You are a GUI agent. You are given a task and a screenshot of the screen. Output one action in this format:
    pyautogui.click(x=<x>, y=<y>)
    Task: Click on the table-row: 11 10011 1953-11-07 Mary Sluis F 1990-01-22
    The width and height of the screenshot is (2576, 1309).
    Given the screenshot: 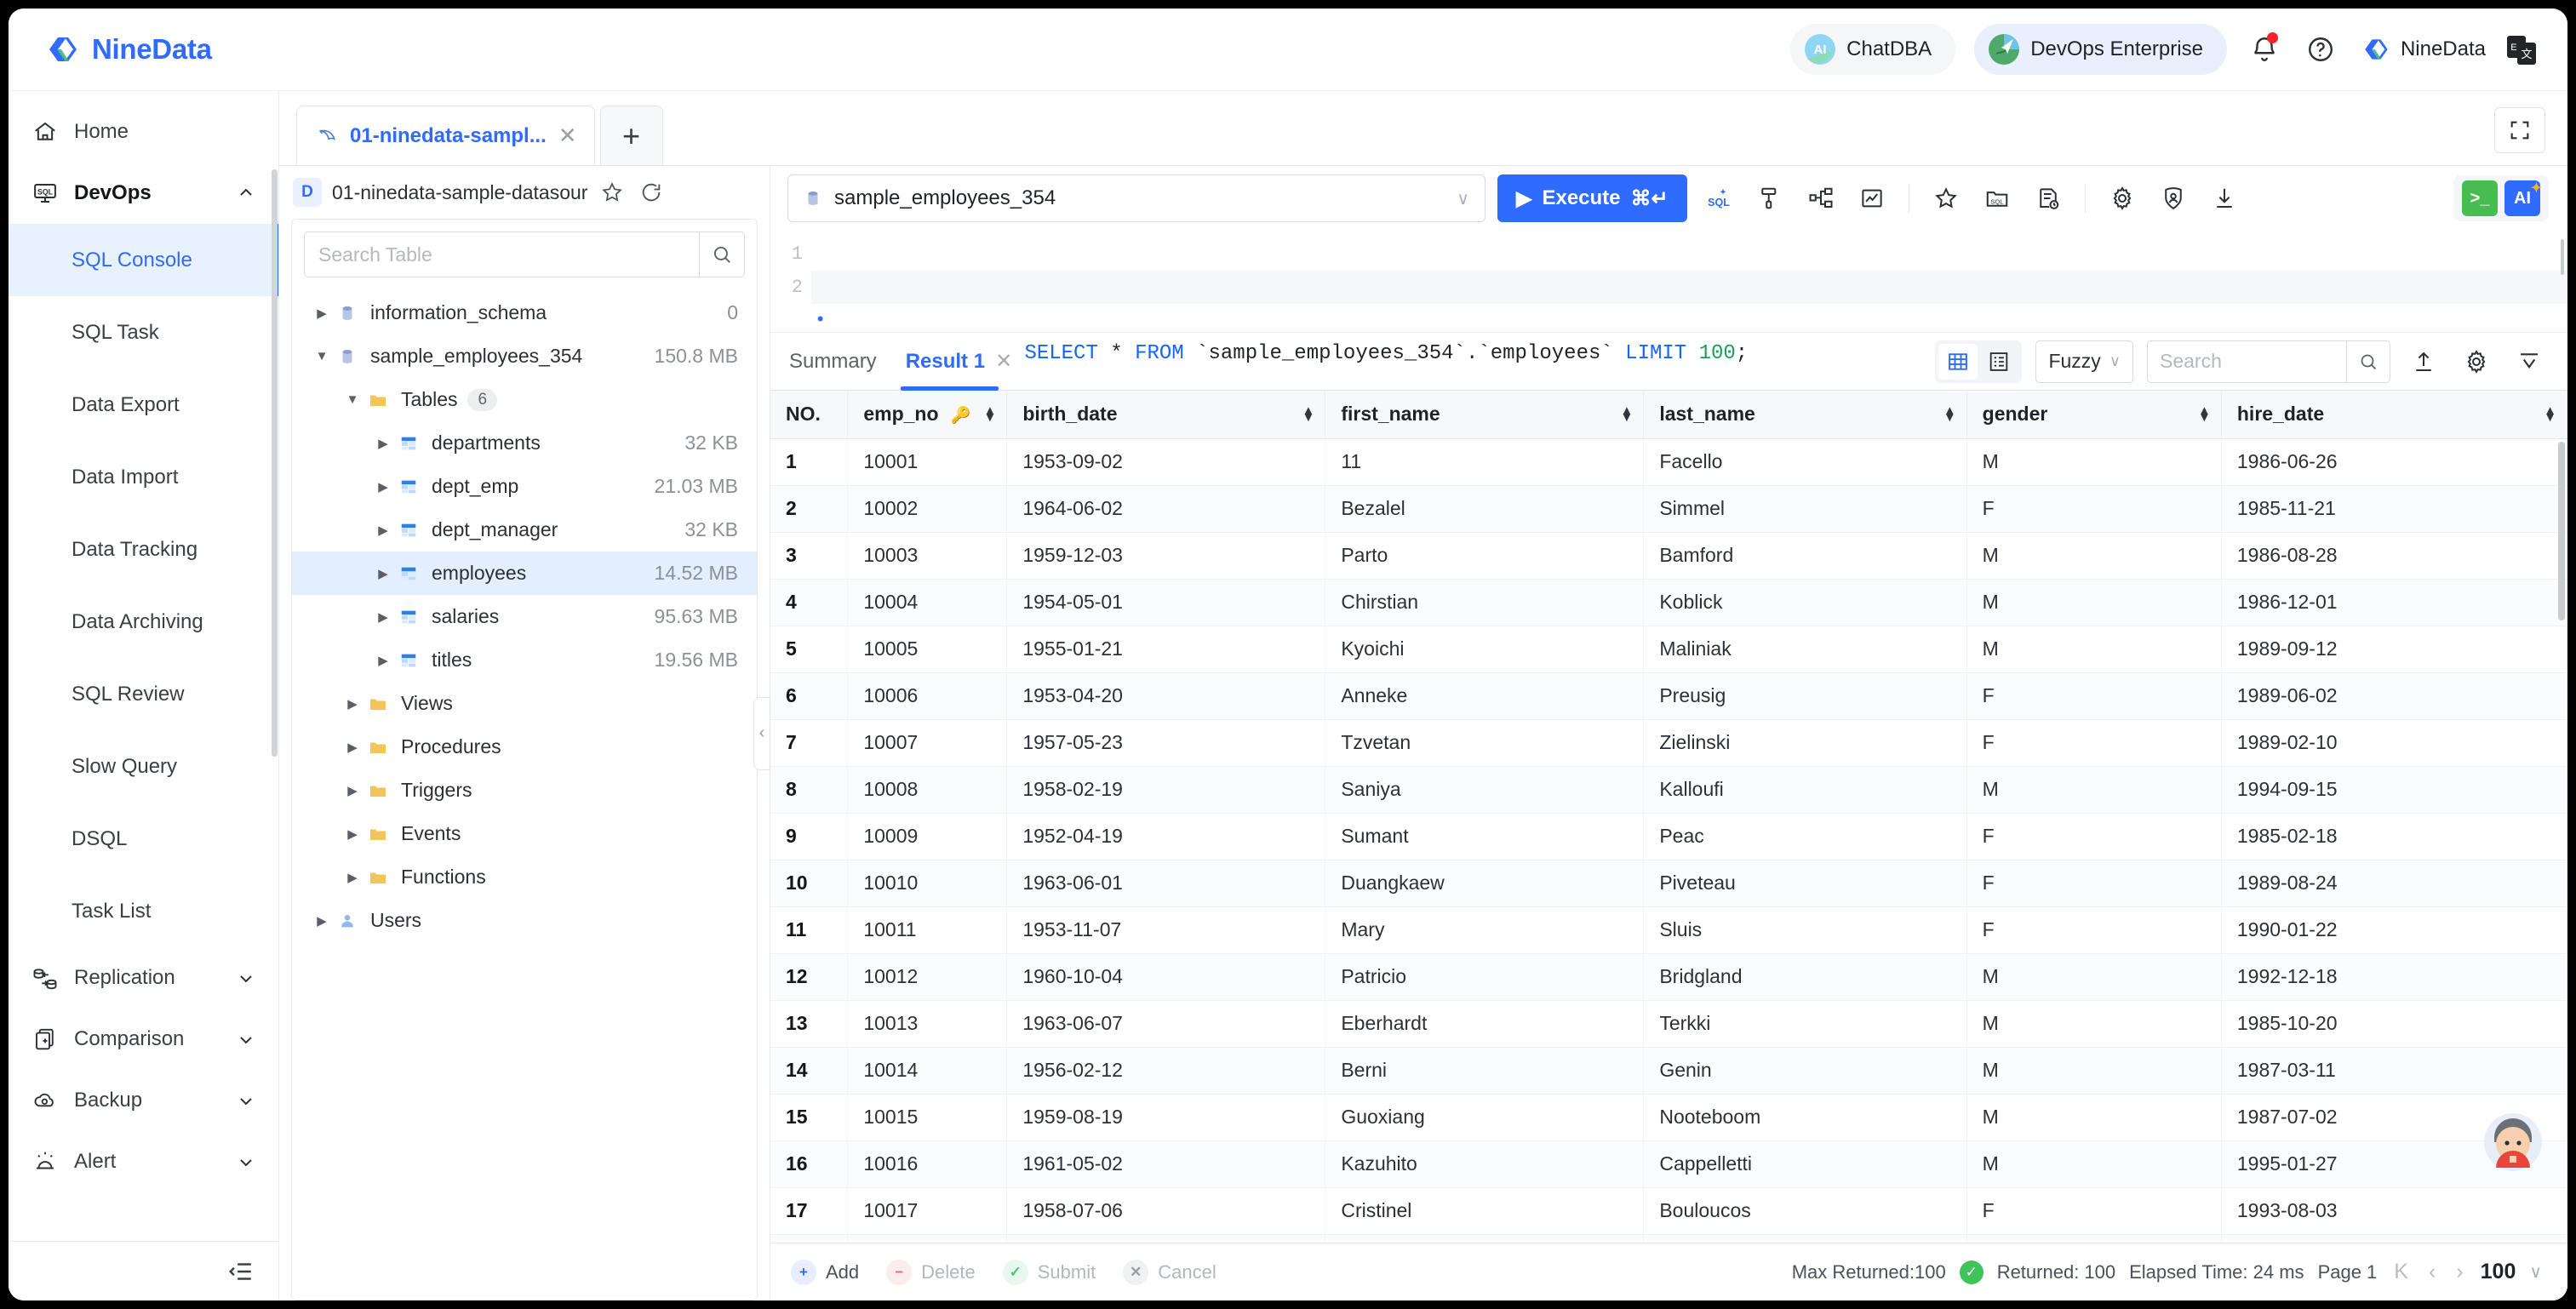 What is the action you would take?
    pyautogui.click(x=1669, y=930)
    